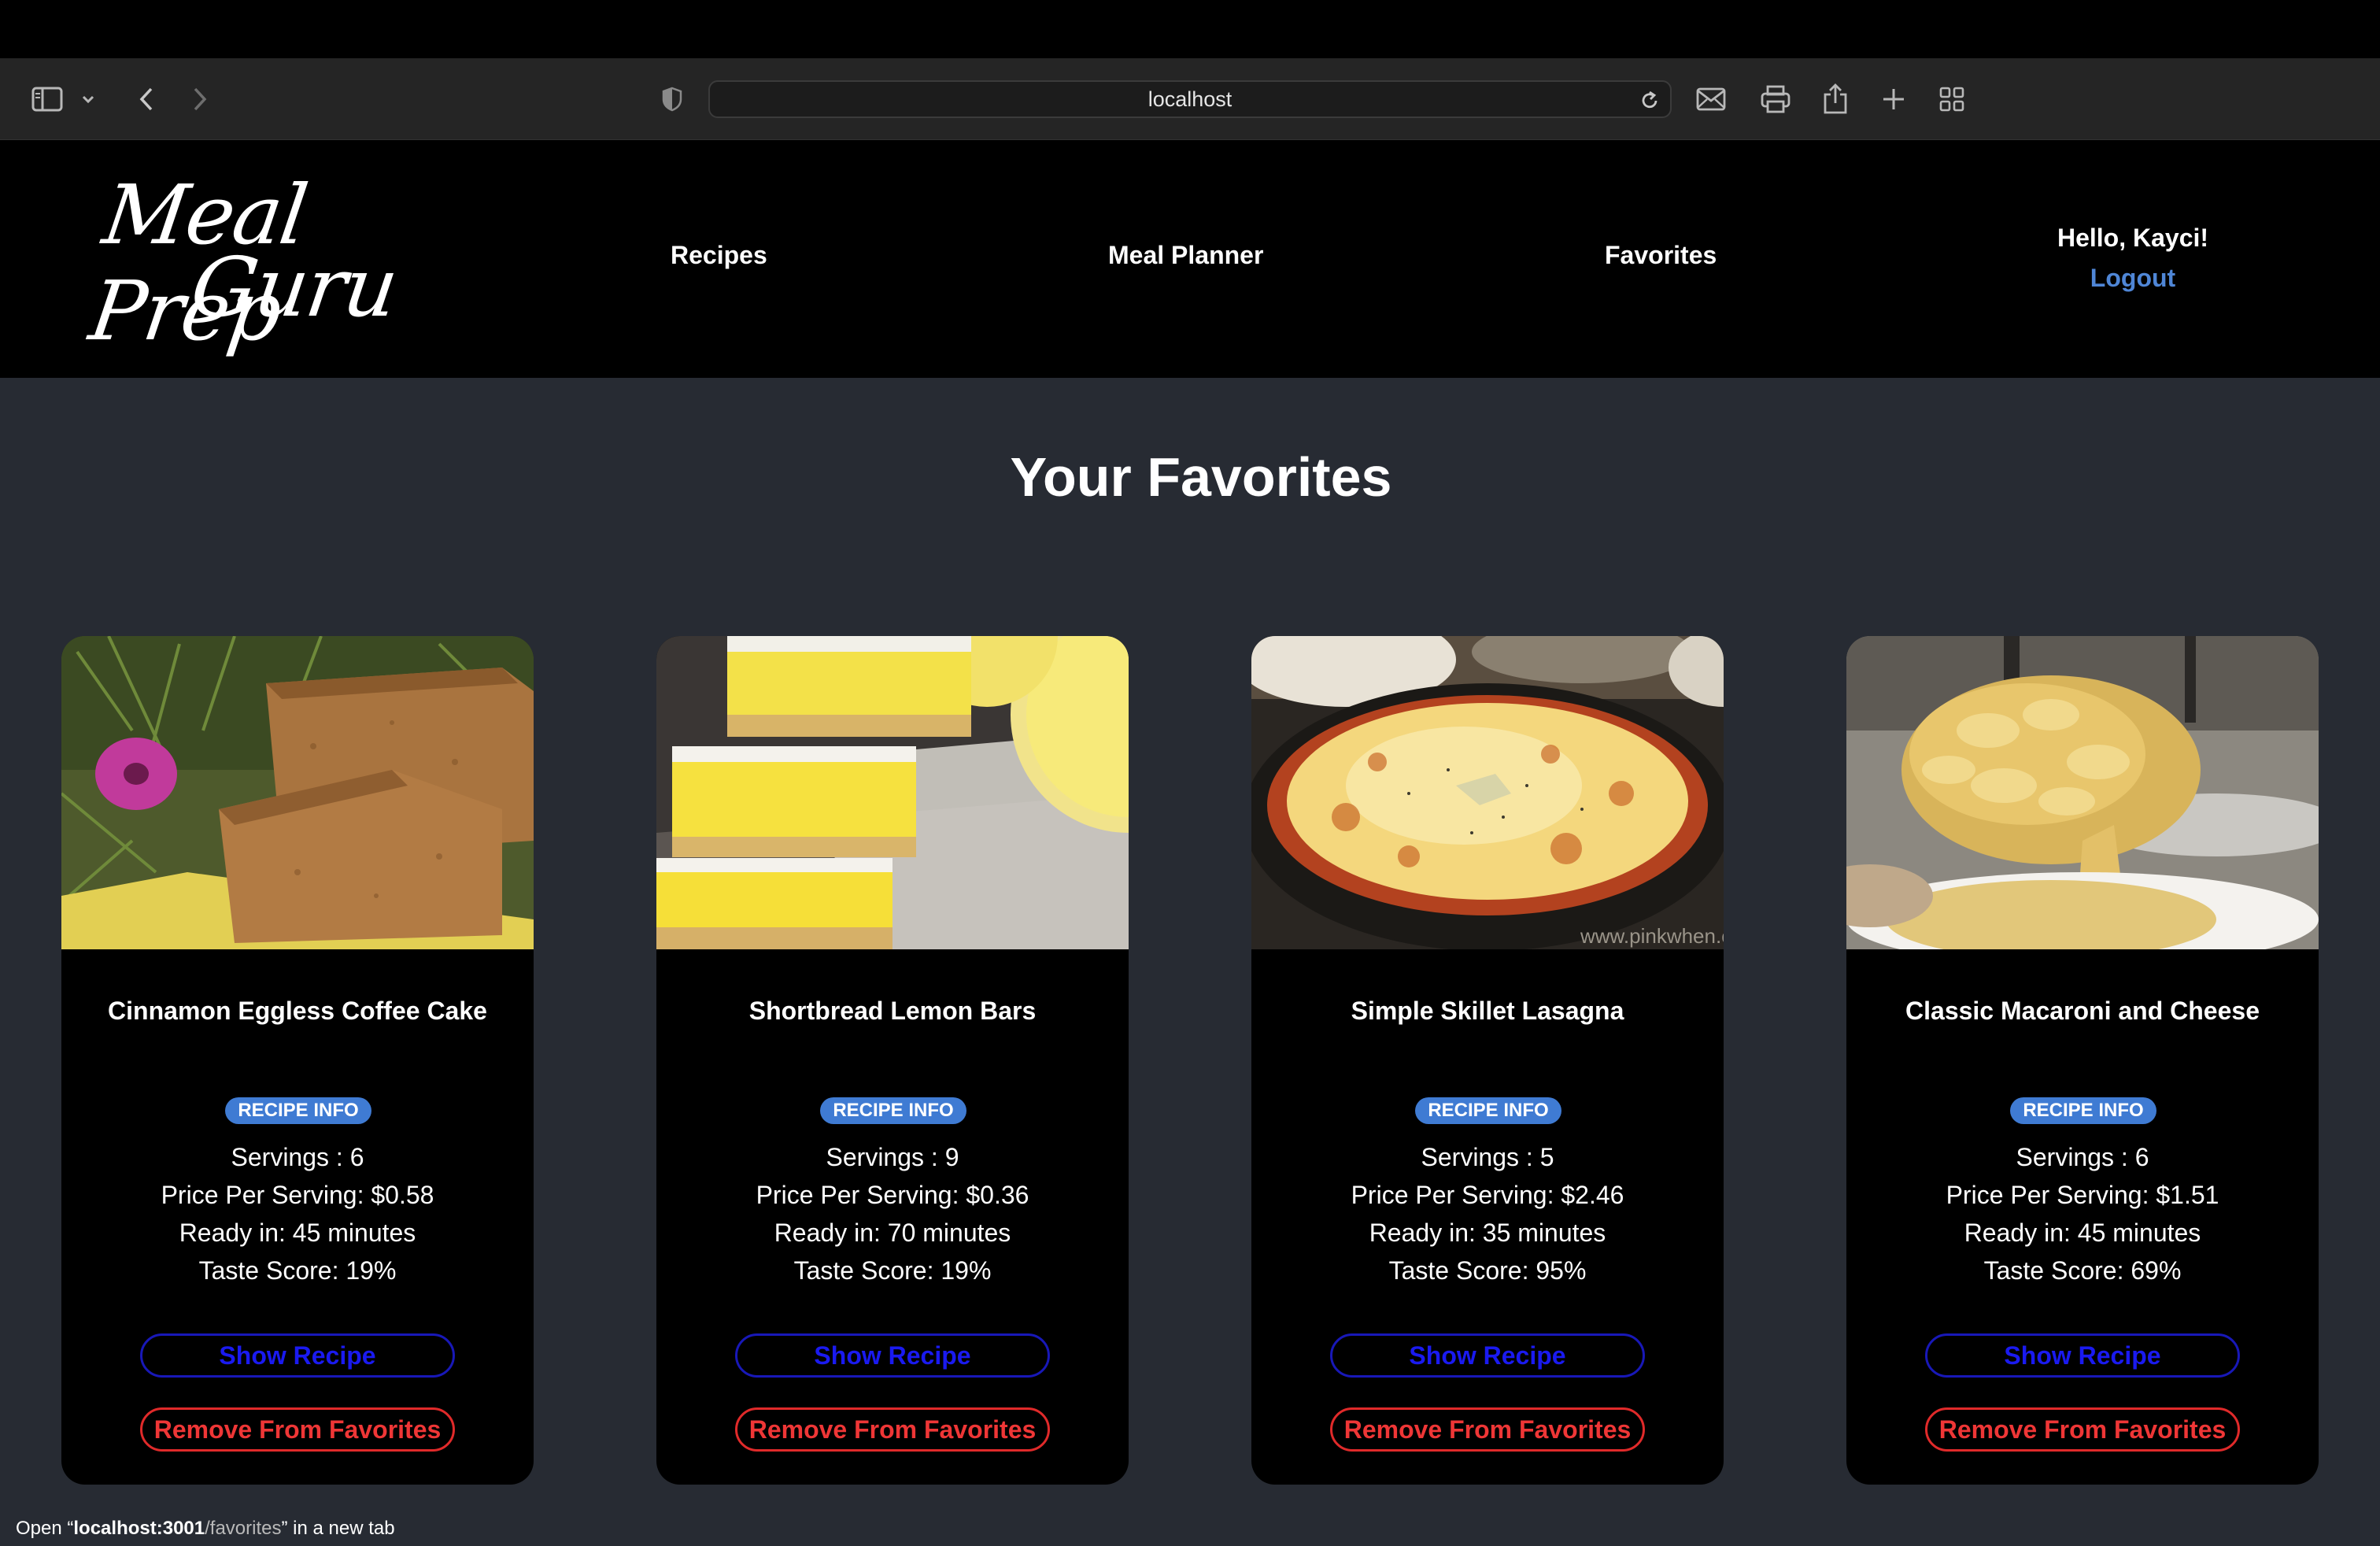 The width and height of the screenshot is (2380, 1546). What do you see at coordinates (1661, 255) in the screenshot?
I see `nav-favorites: Favorites` at bounding box center [1661, 255].